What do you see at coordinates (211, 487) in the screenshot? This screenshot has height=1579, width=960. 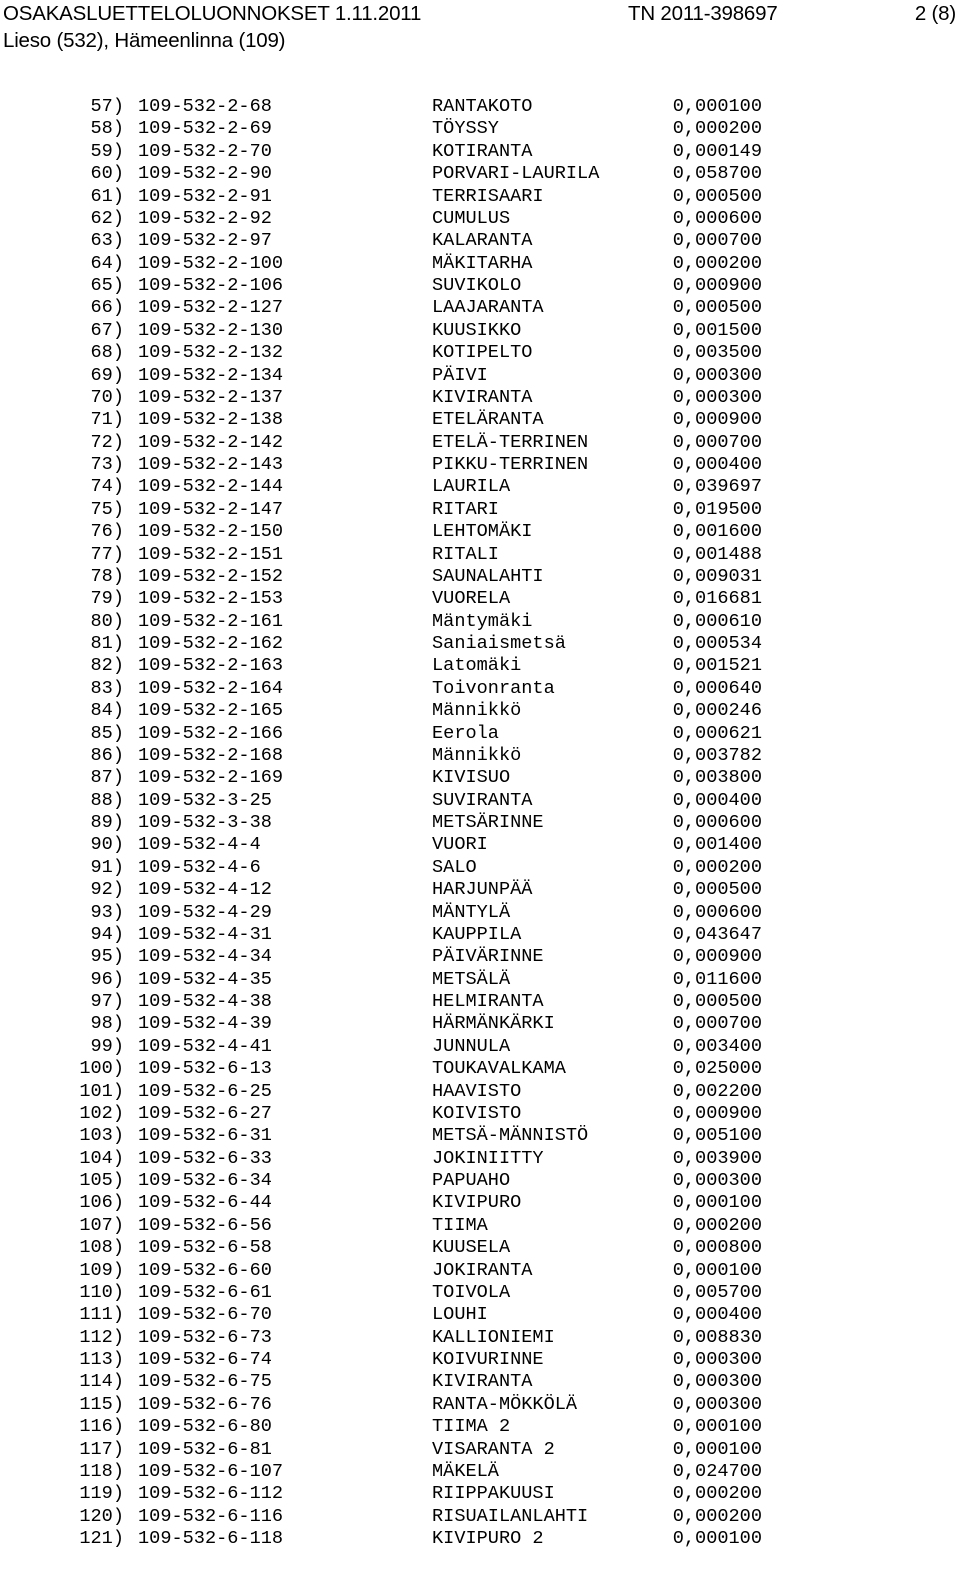 I see `property-id: 109-532-2-144` at bounding box center [211, 487].